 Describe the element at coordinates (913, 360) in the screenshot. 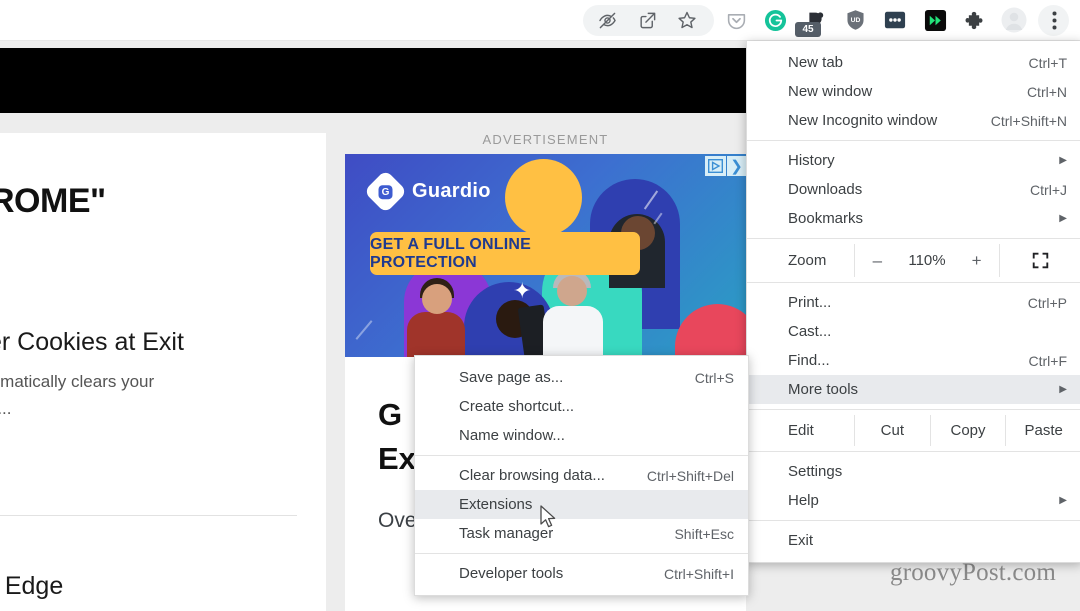

I see `menu-item-find: Find... Ctrl+F` at that location.